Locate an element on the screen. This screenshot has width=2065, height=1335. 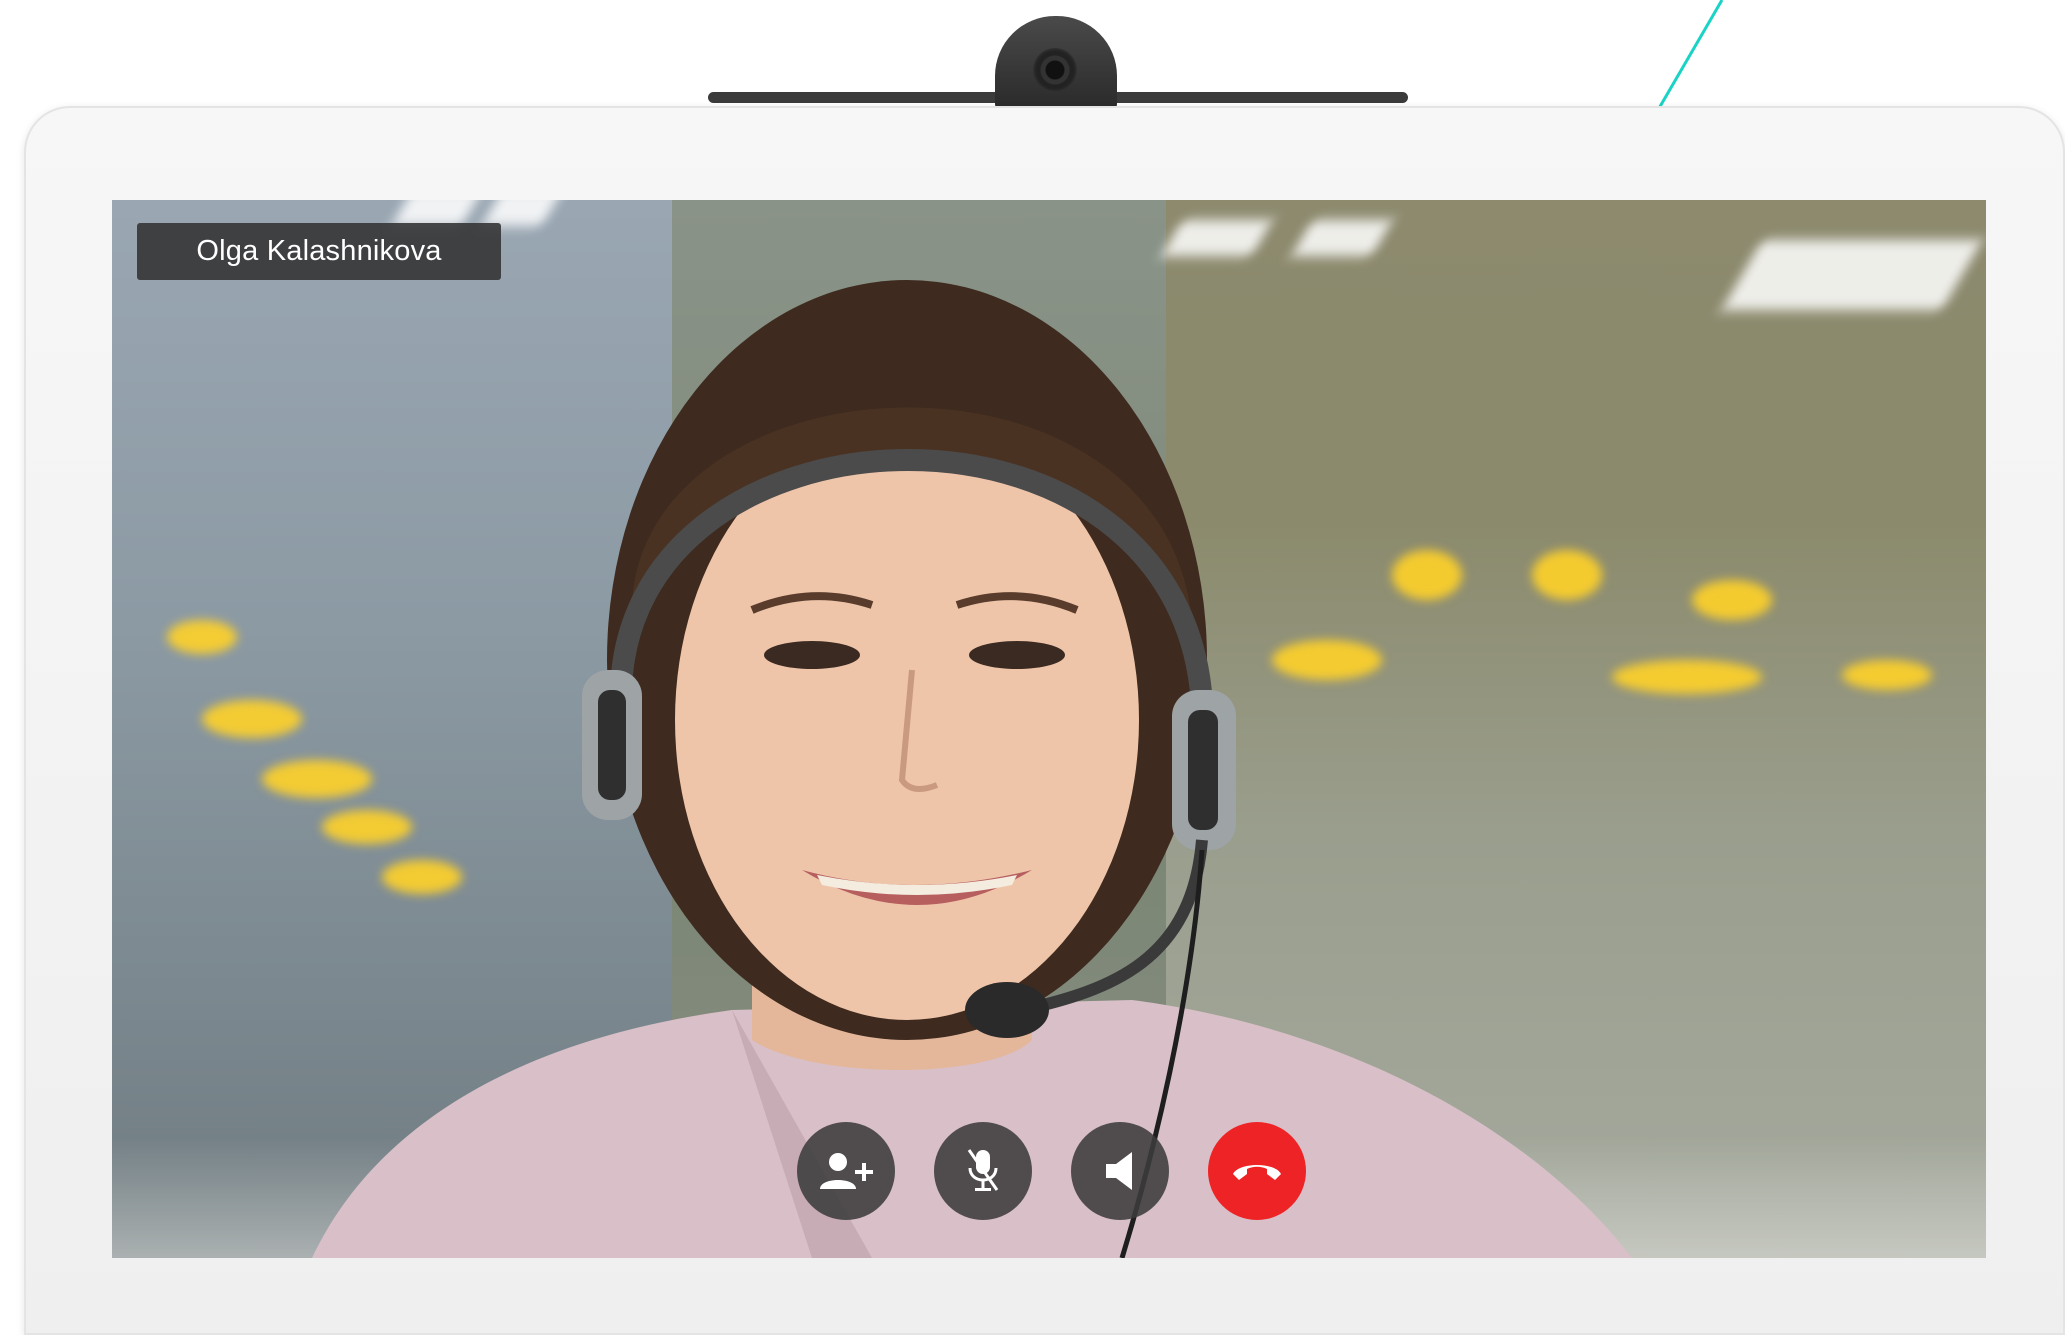
end-call-button is located at coordinates (1257, 1171).